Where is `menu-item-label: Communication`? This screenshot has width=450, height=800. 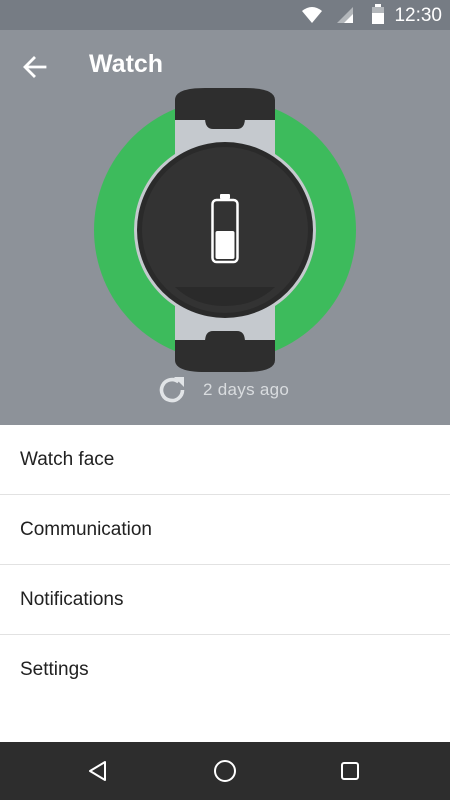
menu-item-label: Communication is located at coordinates (86, 529).